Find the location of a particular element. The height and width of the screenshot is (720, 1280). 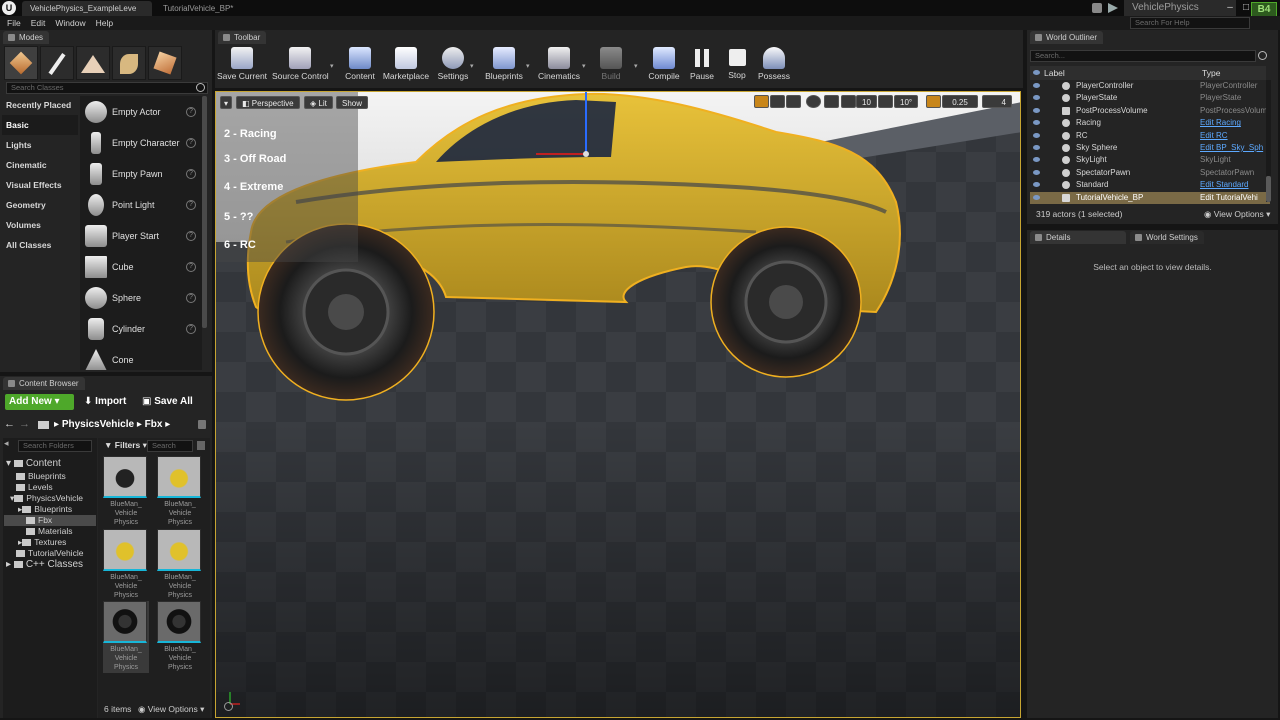

menu-option-unknown: 5 - ?? is located at coordinates (238, 217).